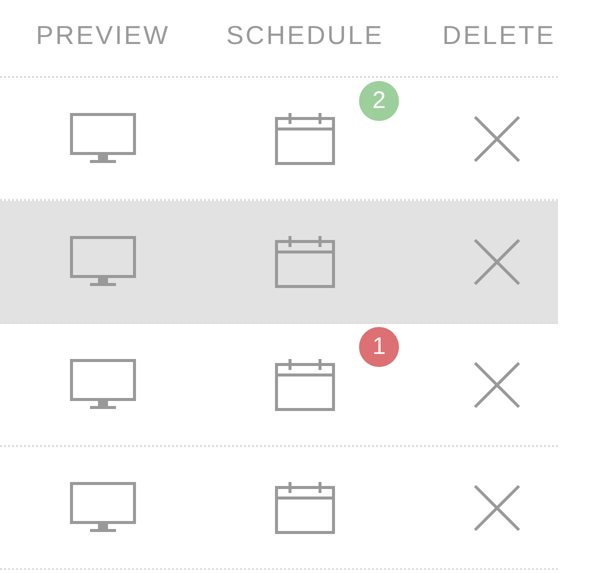 The image size is (596, 574). I want to click on column-header: PREVIEW, so click(103, 35).